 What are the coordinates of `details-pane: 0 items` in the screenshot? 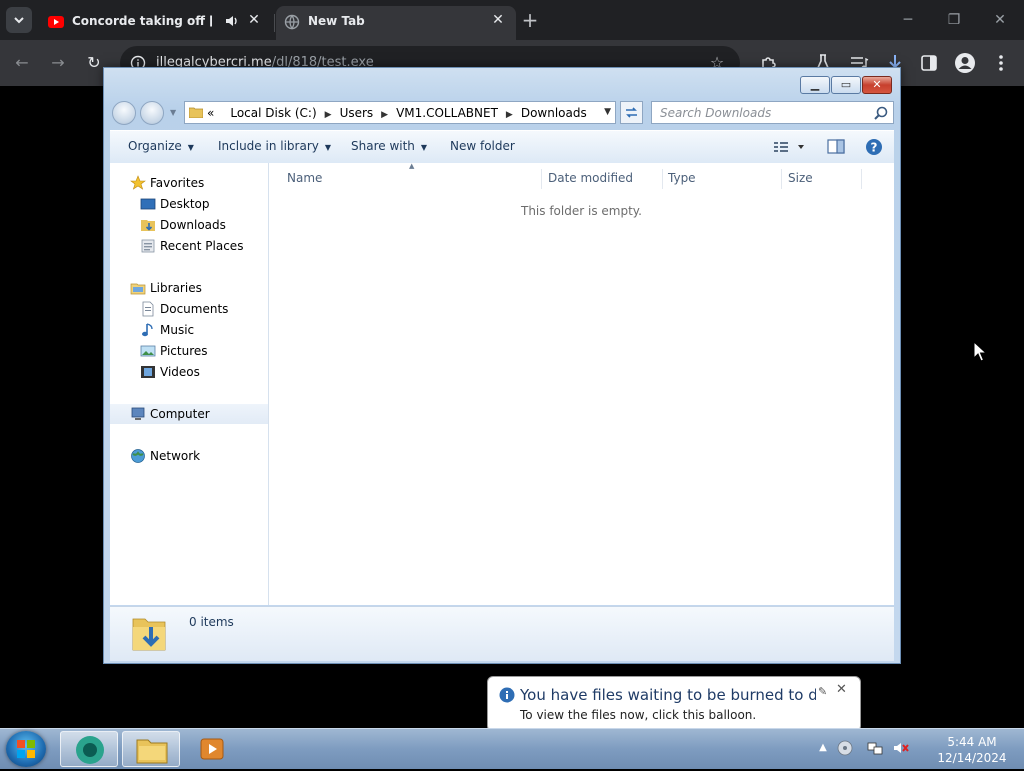 It's located at (502, 633).